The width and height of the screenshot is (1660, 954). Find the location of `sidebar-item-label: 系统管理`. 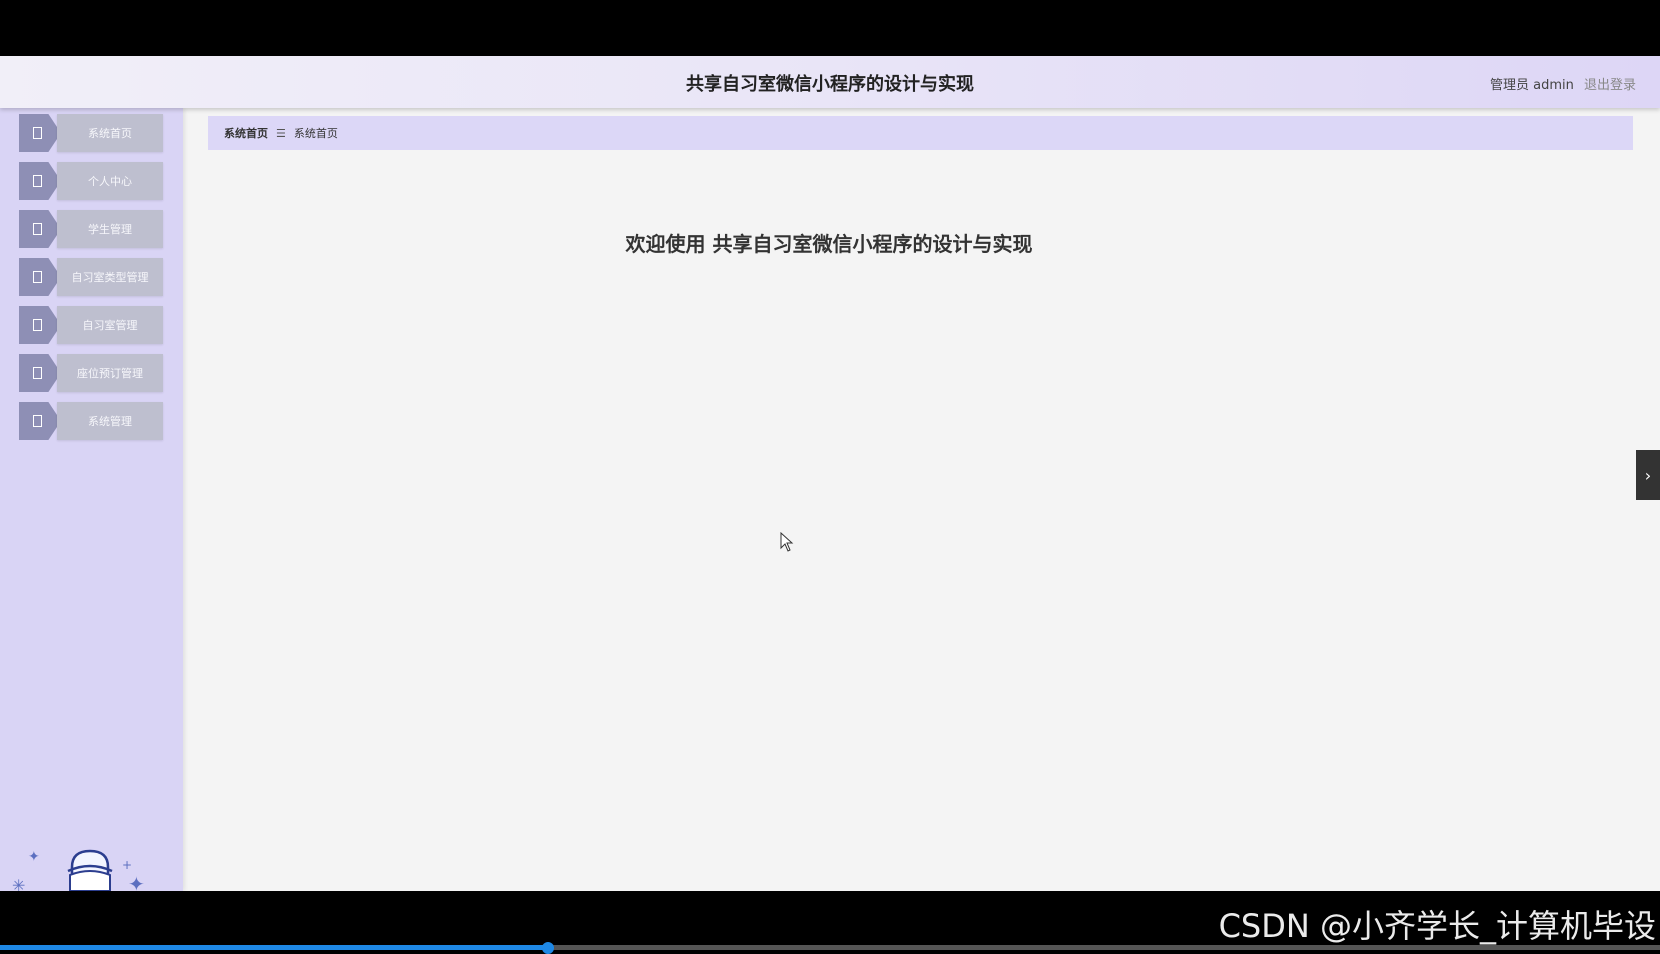

sidebar-item-label: 系统管理 is located at coordinates (110, 421).